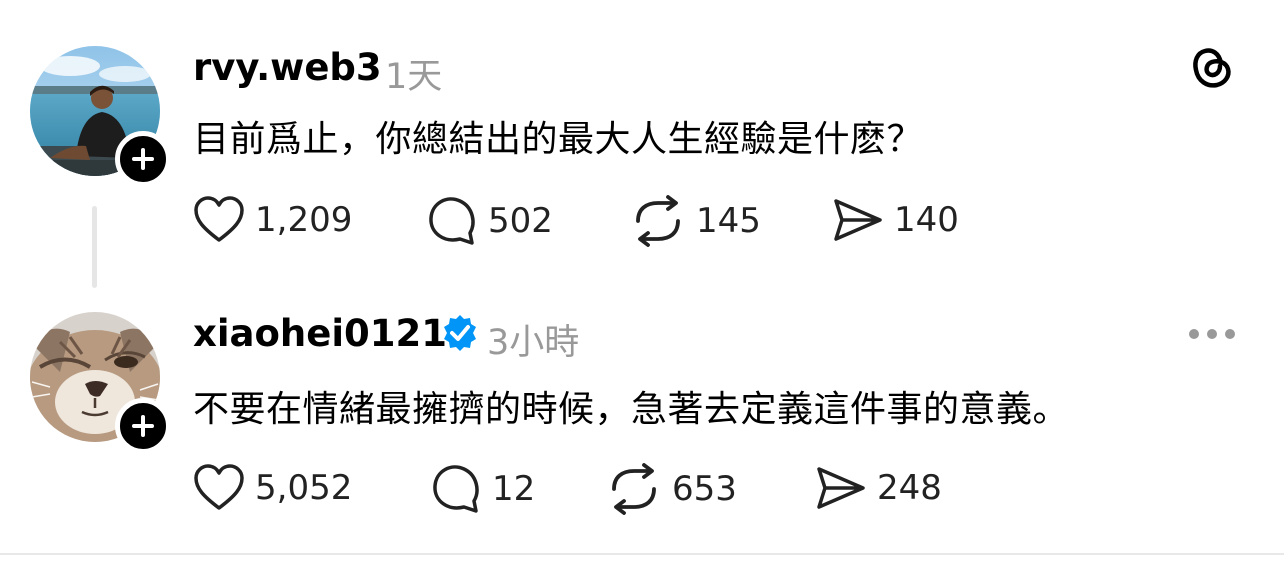 The width and height of the screenshot is (1284, 586). I want to click on threads-logo-icon, so click(1211, 69).